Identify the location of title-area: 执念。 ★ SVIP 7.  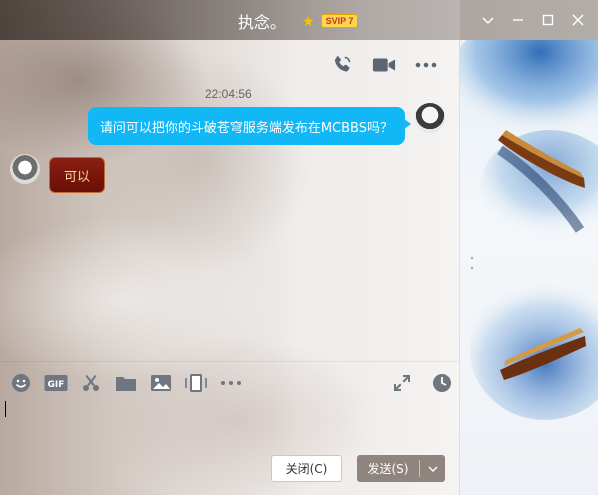
(298, 21).